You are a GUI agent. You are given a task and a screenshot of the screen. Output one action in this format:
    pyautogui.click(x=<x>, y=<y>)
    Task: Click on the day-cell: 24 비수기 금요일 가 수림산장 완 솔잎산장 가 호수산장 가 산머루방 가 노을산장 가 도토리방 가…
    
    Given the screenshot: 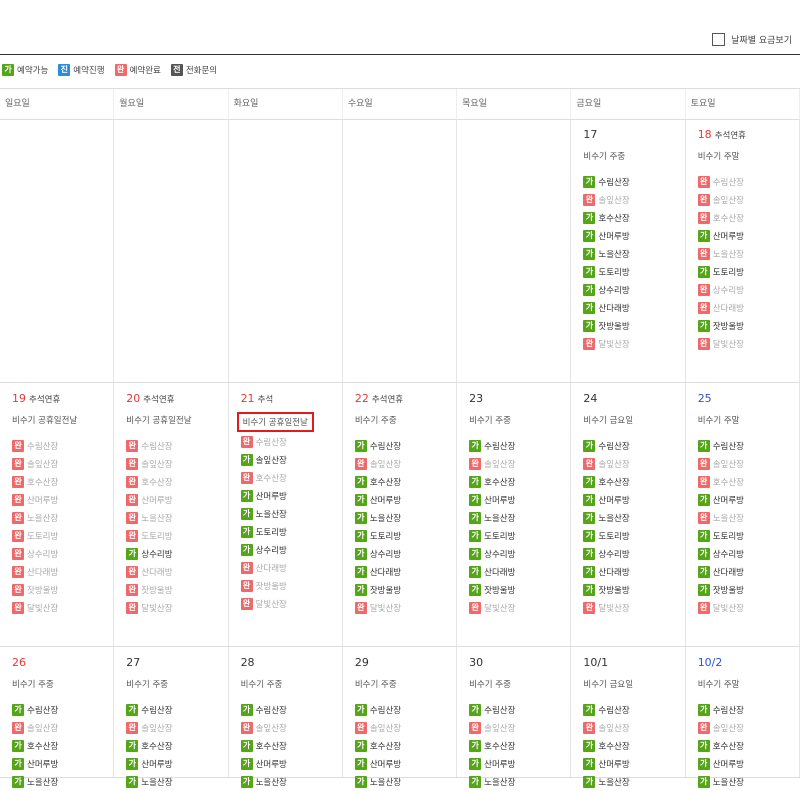 What is the action you would take?
    pyautogui.click(x=628, y=514)
    